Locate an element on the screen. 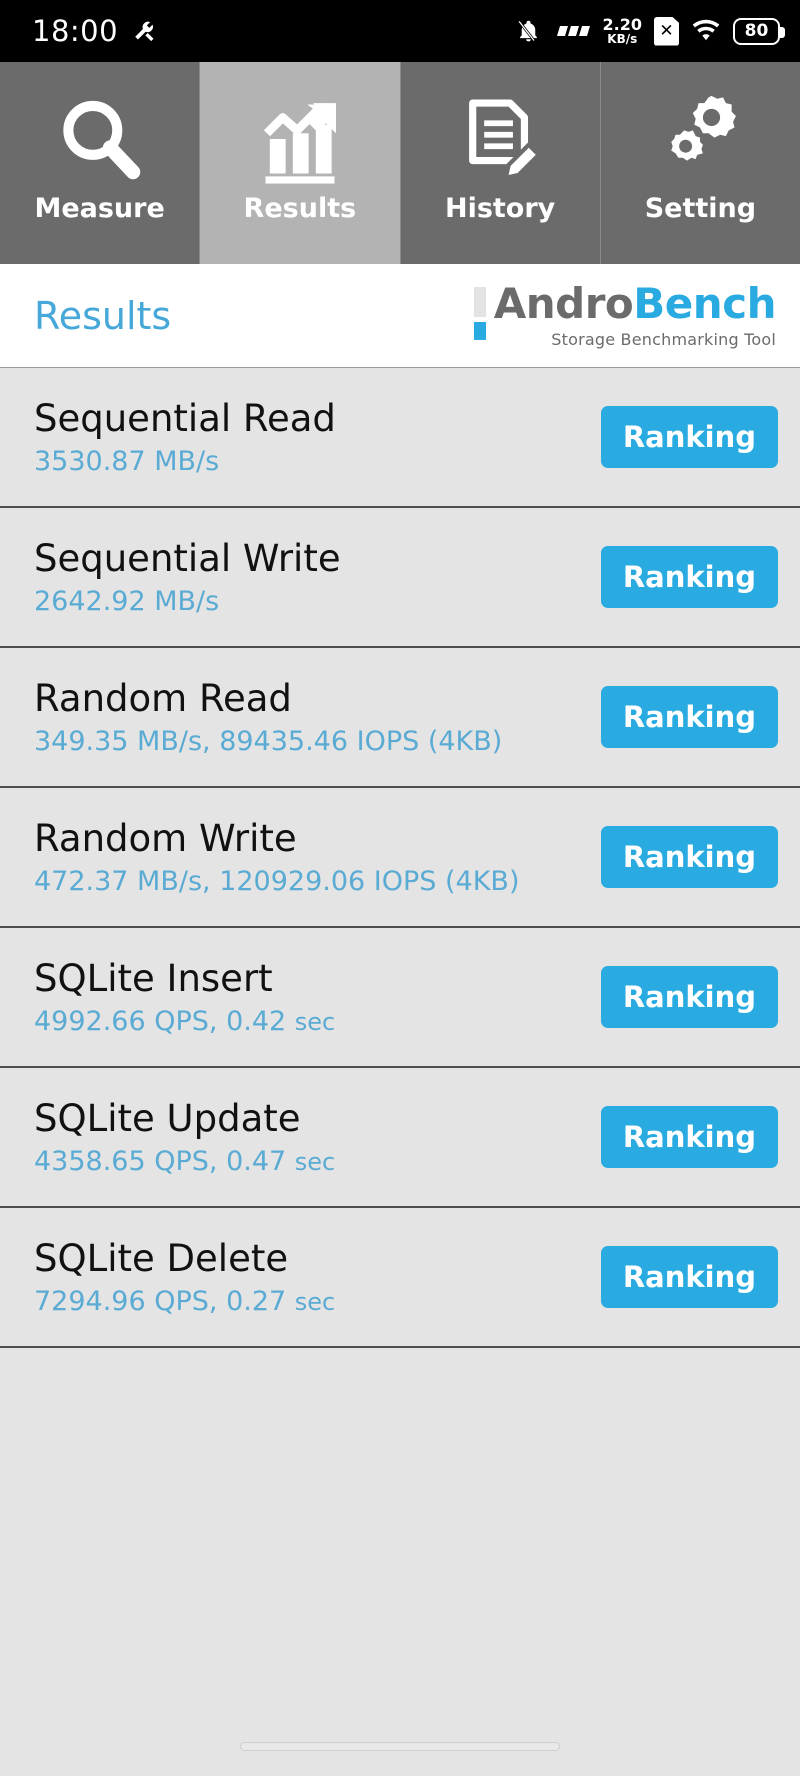 The height and width of the screenshot is (1776, 800). logo-text: AndroBench Storage Benchmarking Tool is located at coordinates (635, 315).